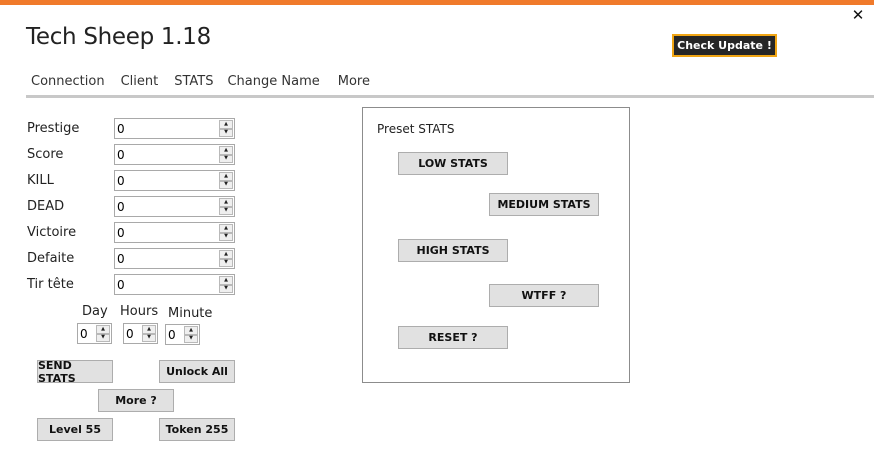 The height and width of the screenshot is (465, 874). Describe the element at coordinates (167, 128) in the screenshot. I see `prestige-input` at that location.